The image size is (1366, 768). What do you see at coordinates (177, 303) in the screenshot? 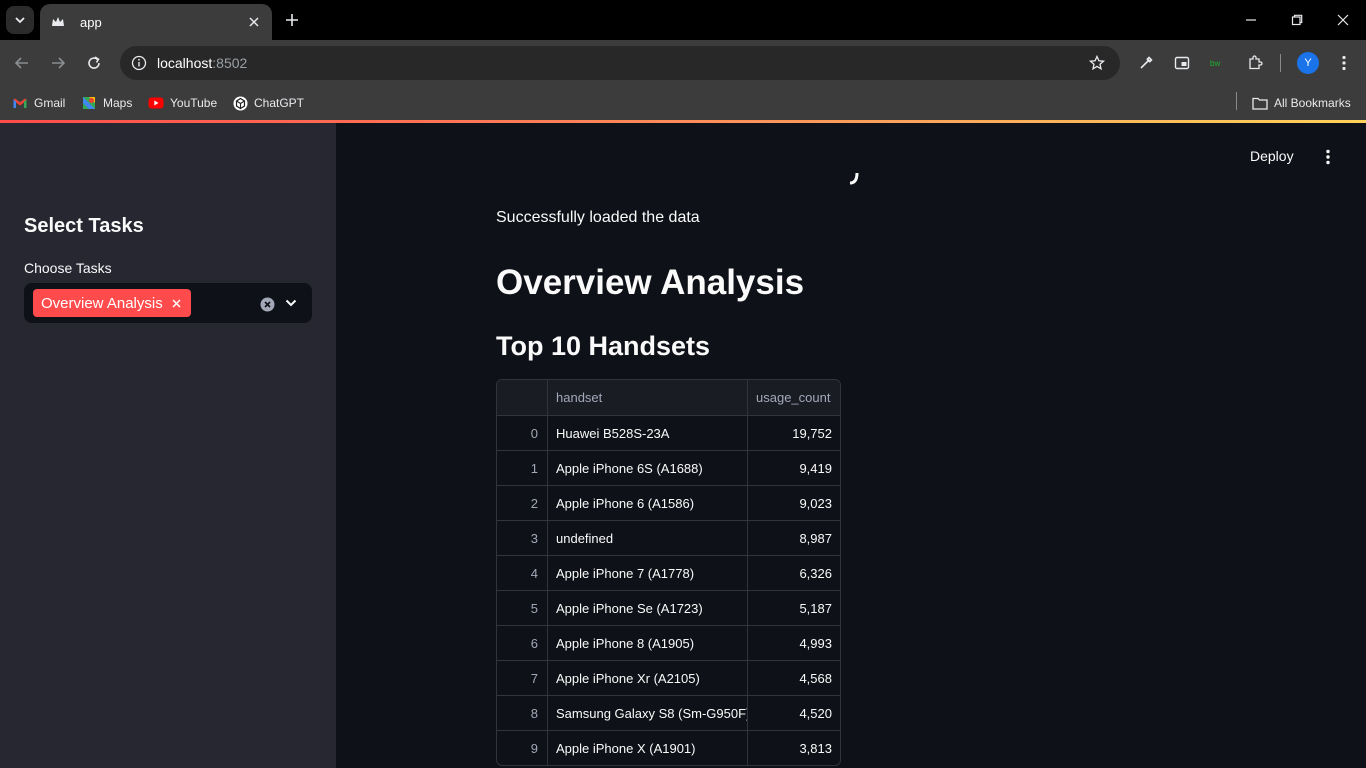
I see `chip-remove-icon` at bounding box center [177, 303].